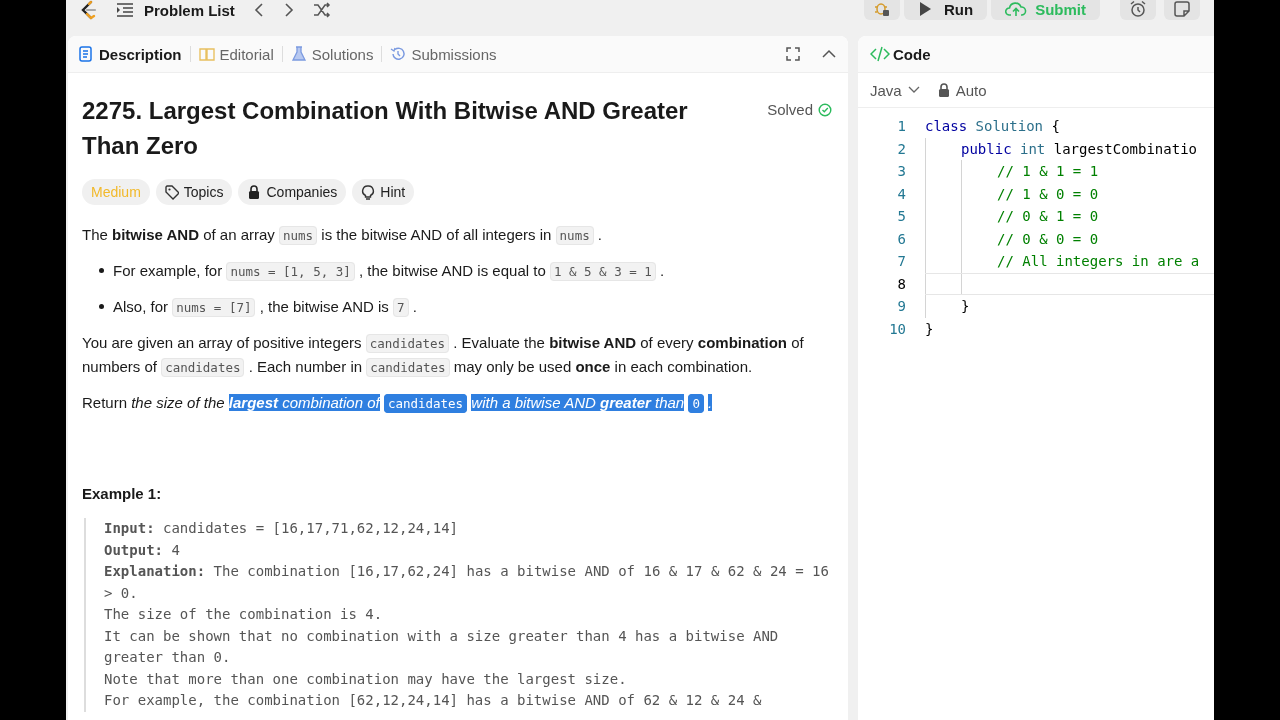 The width and height of the screenshot is (1280, 720). I want to click on description-text: is the bitwise AND of all integers in, so click(436, 234).